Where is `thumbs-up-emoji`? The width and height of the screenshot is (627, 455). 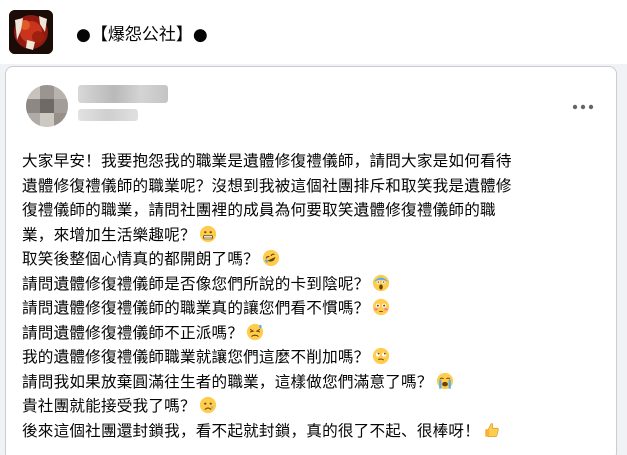 thumbs-up-emoji is located at coordinates (492, 429).